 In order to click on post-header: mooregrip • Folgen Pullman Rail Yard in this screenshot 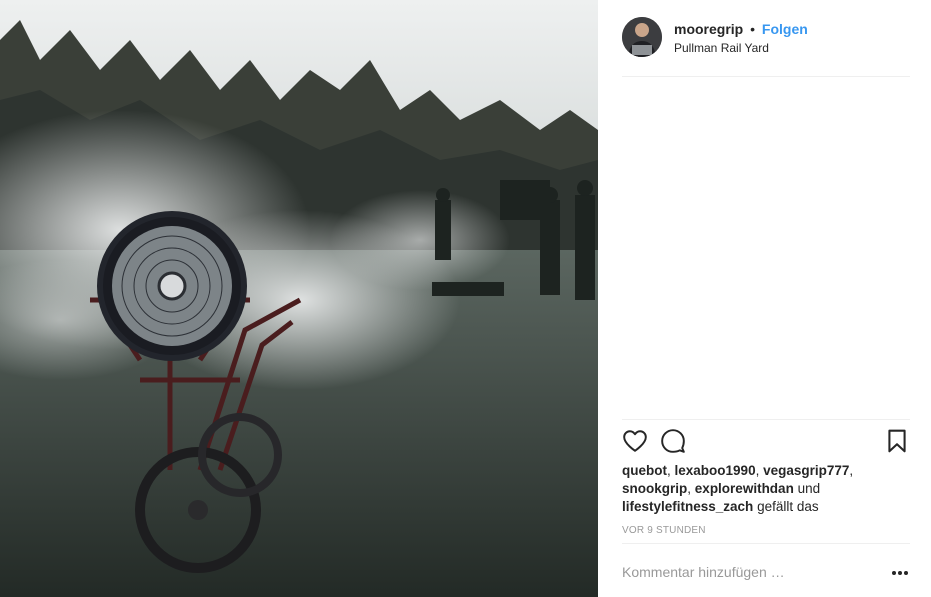, I will do `click(766, 38)`.